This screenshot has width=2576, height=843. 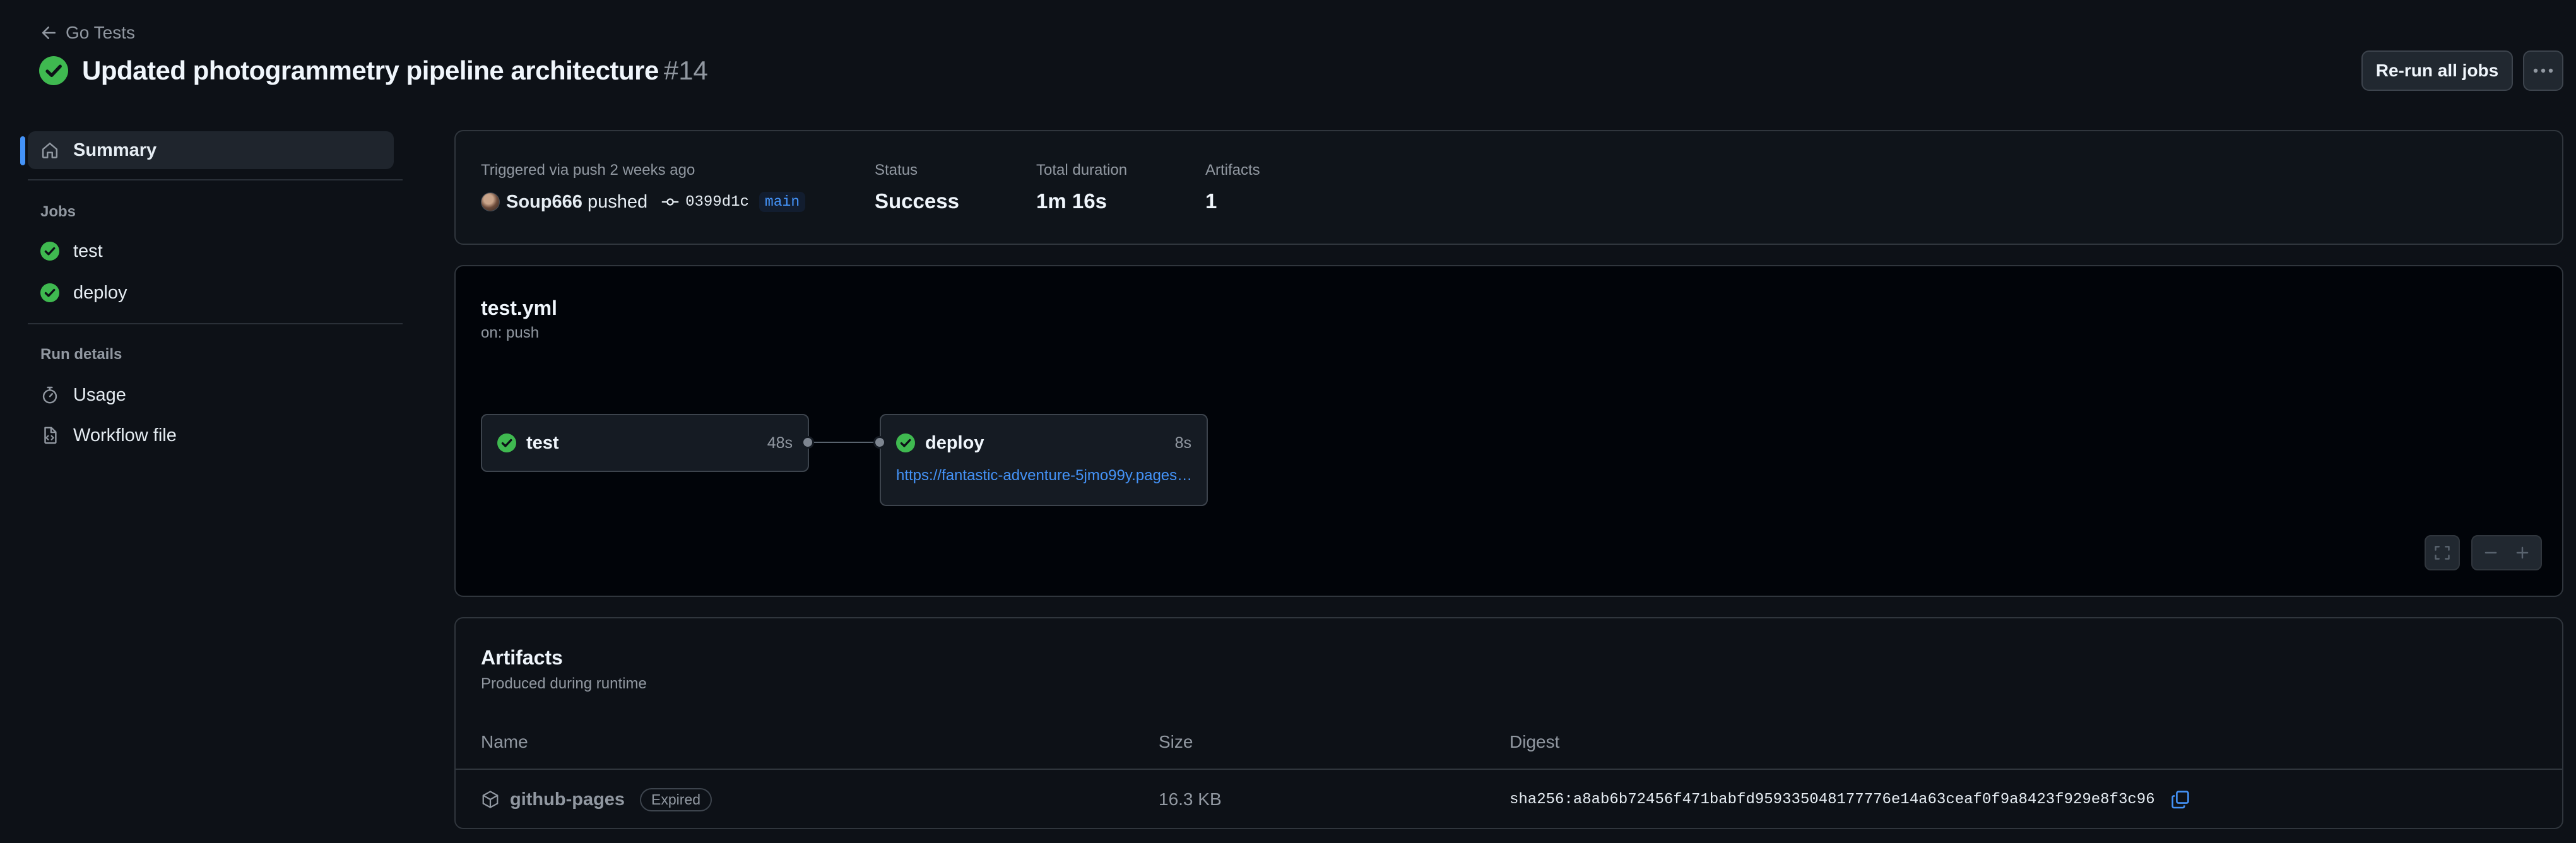 What do you see at coordinates (2437, 70) in the screenshot?
I see `rerun-all-jobs-button: Re-run all jobs` at bounding box center [2437, 70].